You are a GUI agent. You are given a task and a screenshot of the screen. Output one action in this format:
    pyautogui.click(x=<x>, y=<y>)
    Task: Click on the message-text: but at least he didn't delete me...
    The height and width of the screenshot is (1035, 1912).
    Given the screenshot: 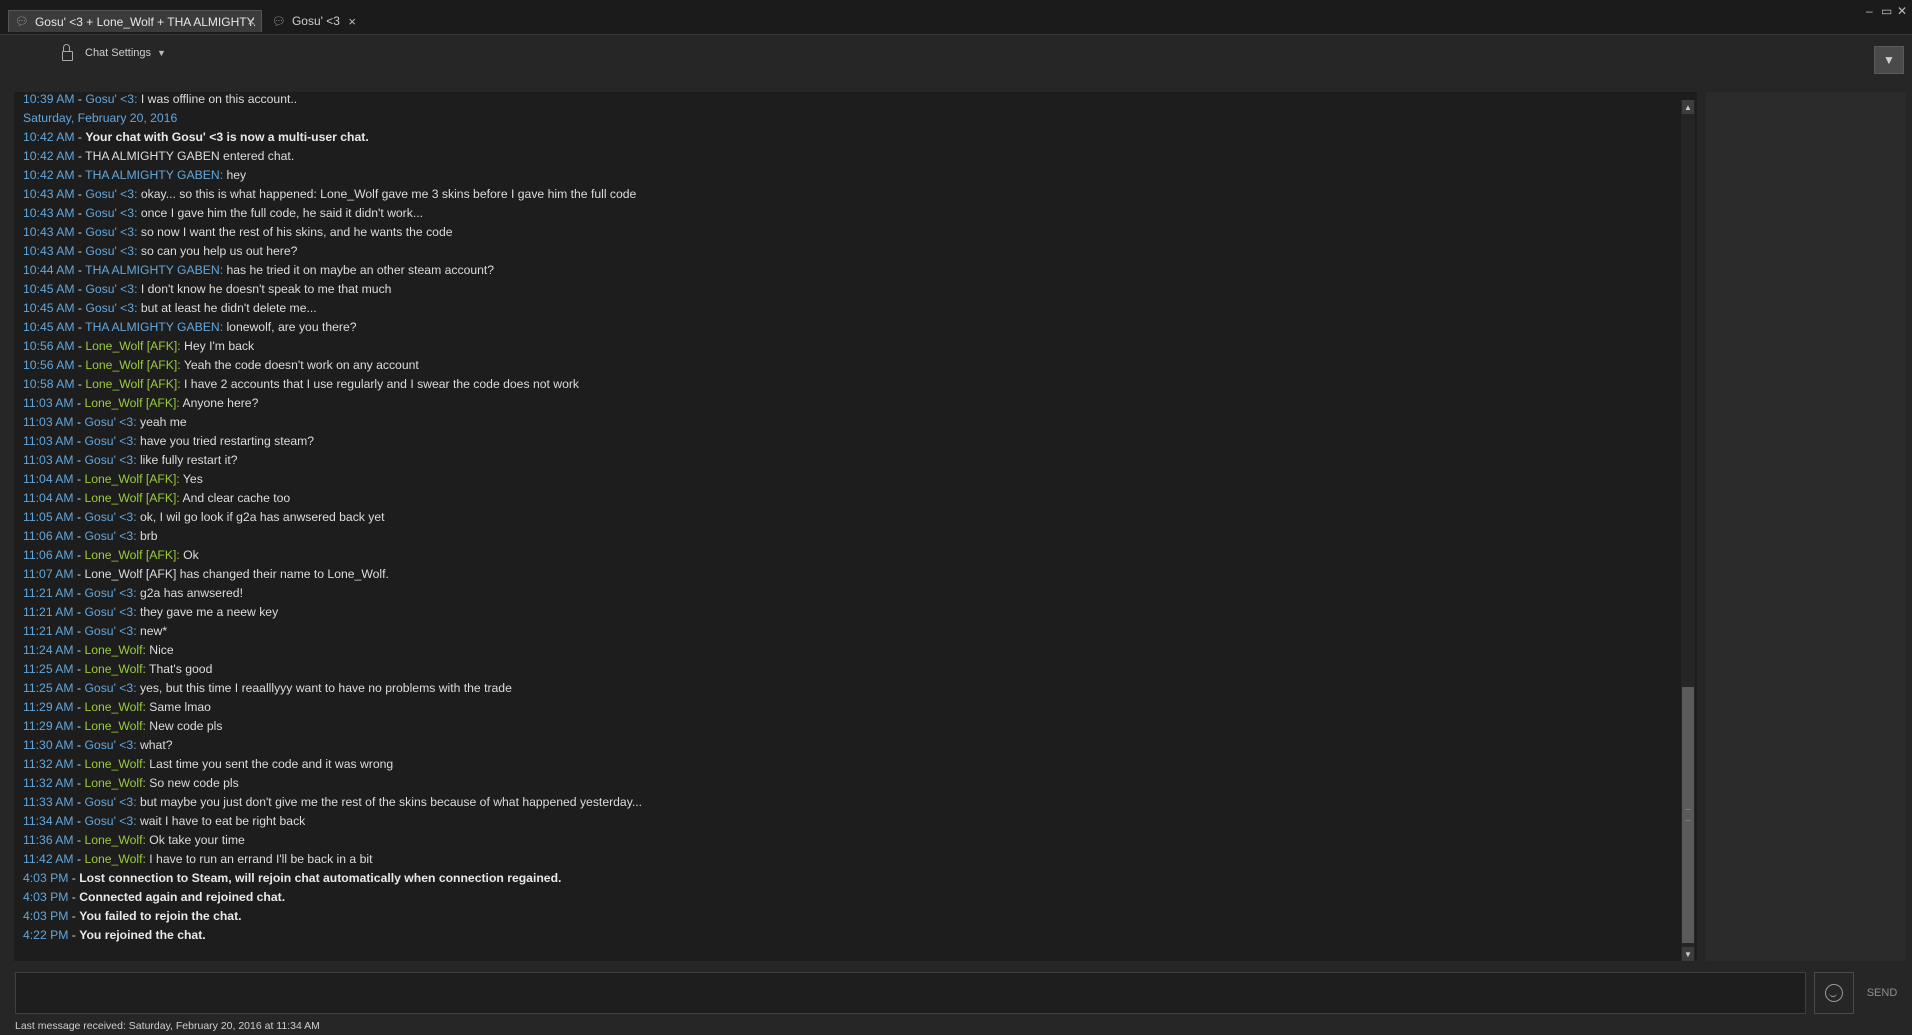 What is the action you would take?
    pyautogui.click(x=228, y=308)
    